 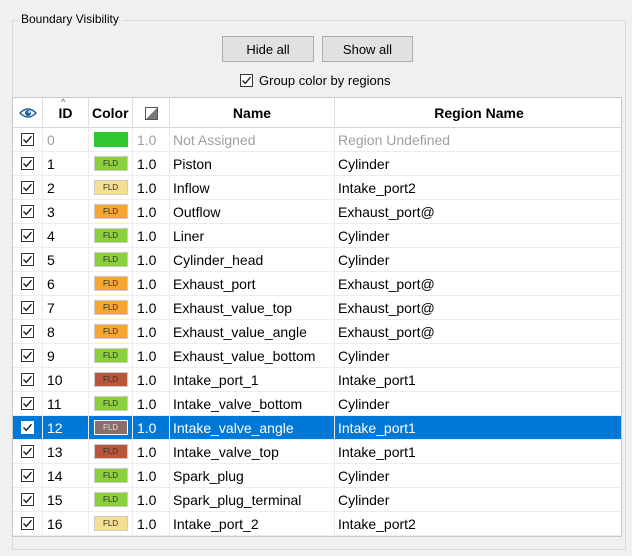 I want to click on table-row: 3 FLD 1.0 Outflow Exhaust_port@, so click(x=317, y=212).